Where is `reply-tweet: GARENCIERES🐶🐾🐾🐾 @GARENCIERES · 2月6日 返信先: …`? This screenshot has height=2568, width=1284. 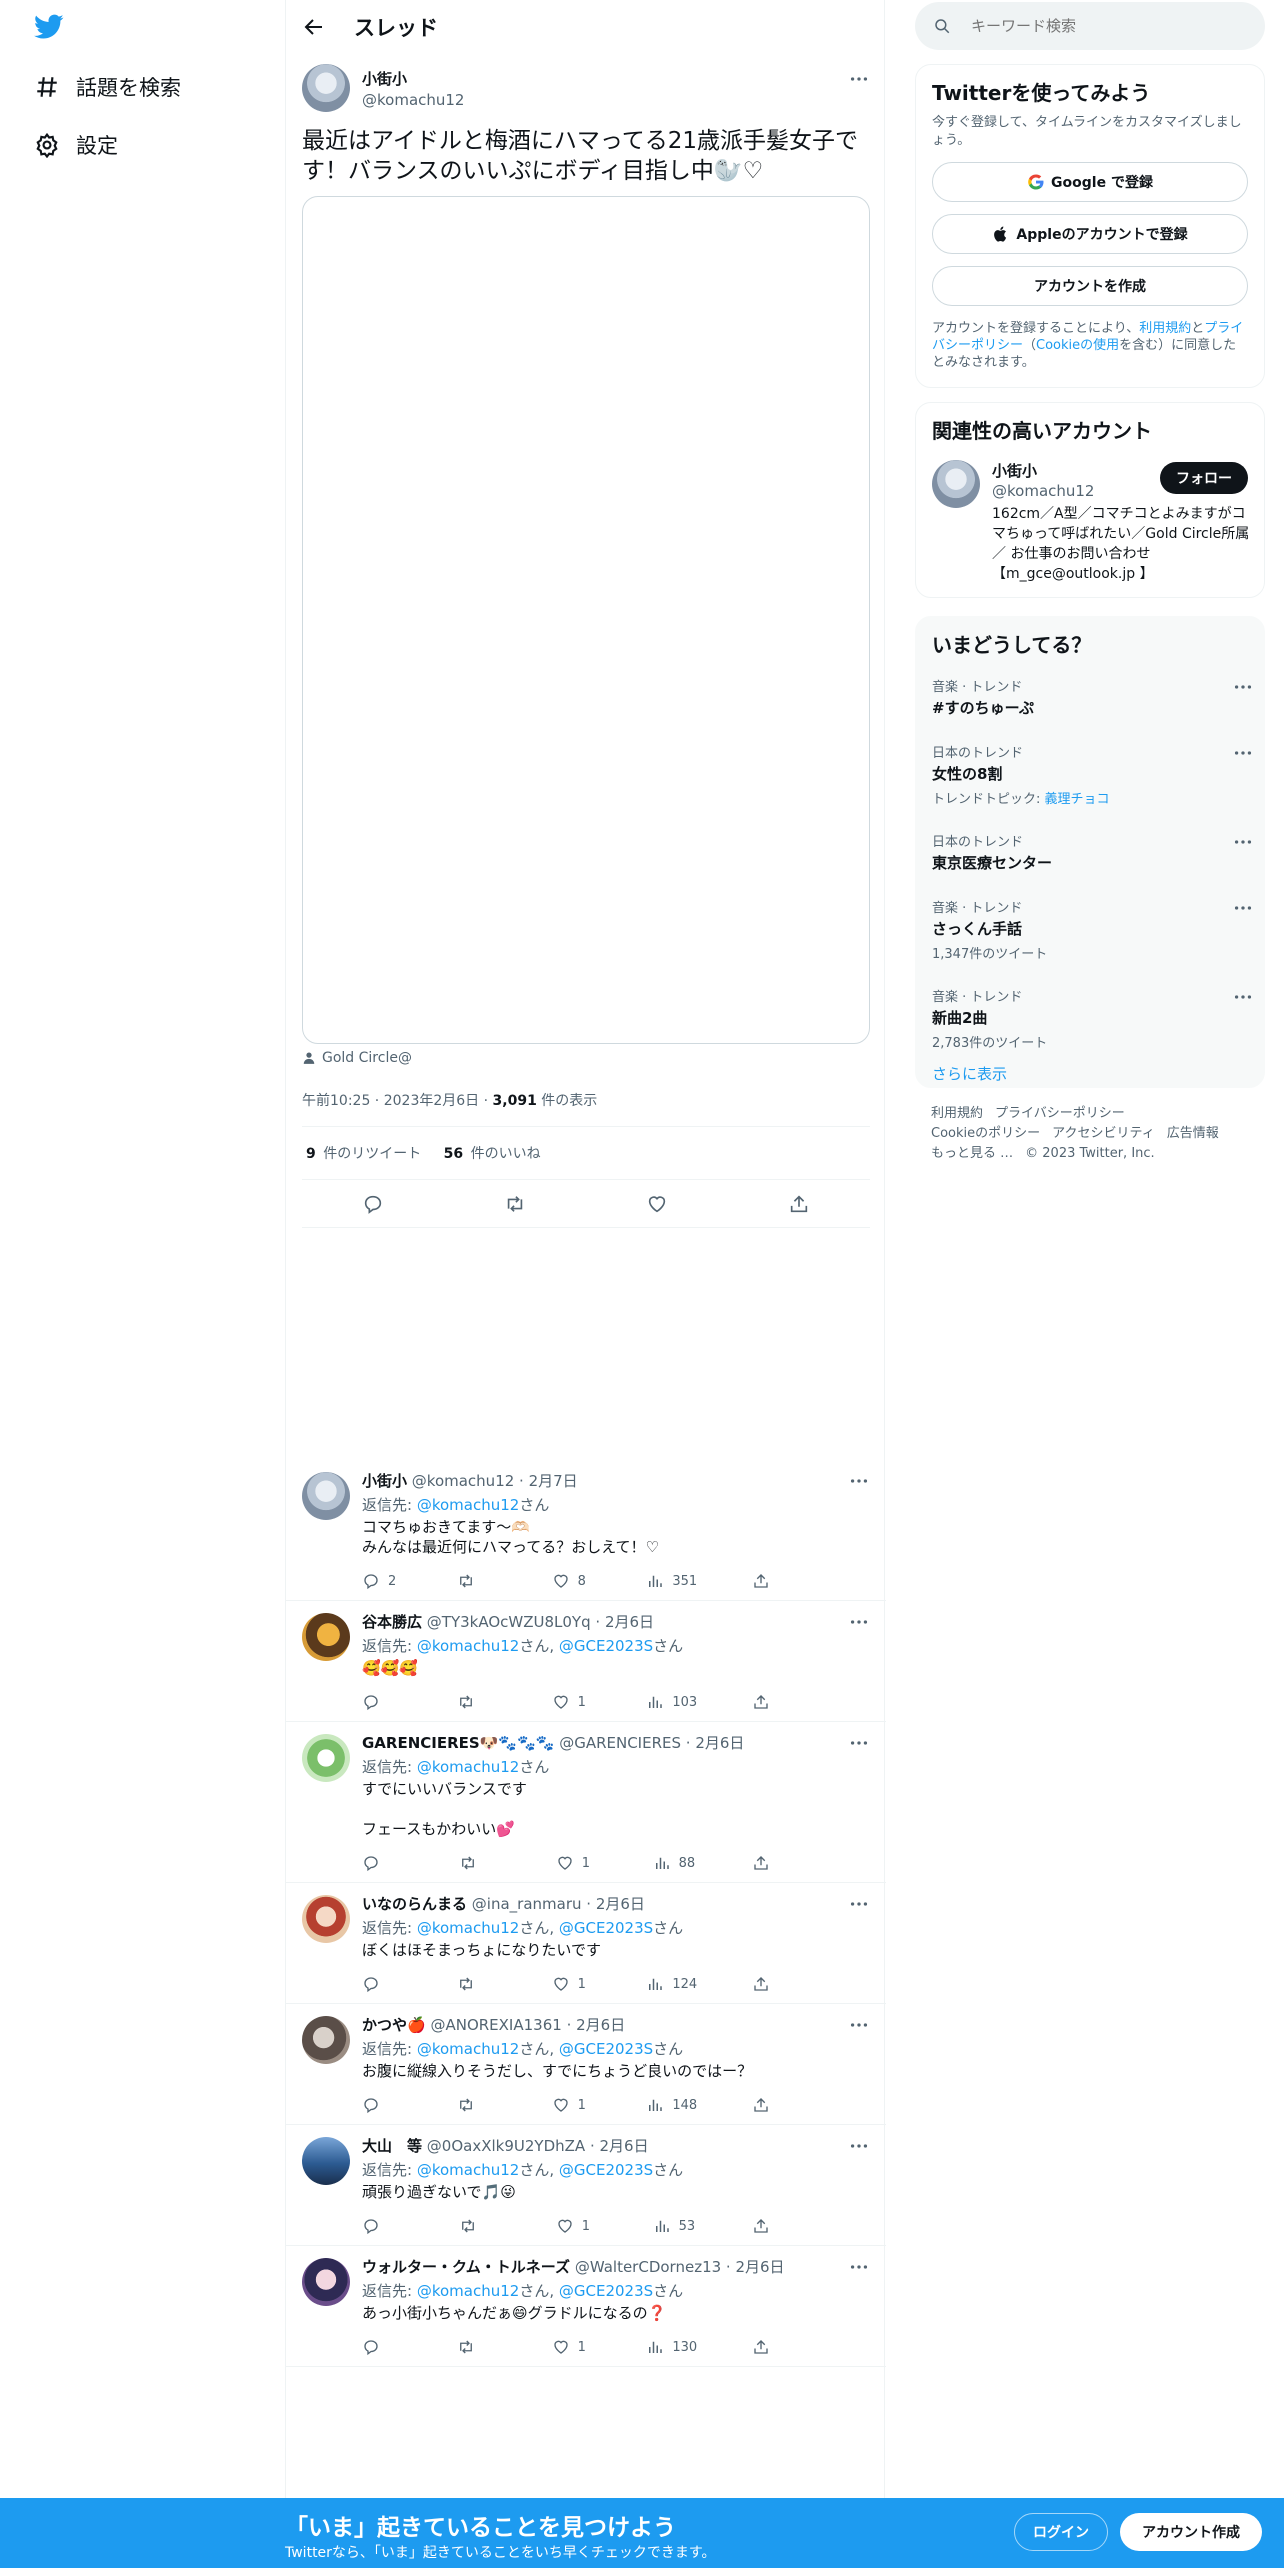 reply-tweet: GARENCIERES🐶🐾🐾🐾 @GARENCIERES · 2月6日 返信先: … is located at coordinates (586, 1802).